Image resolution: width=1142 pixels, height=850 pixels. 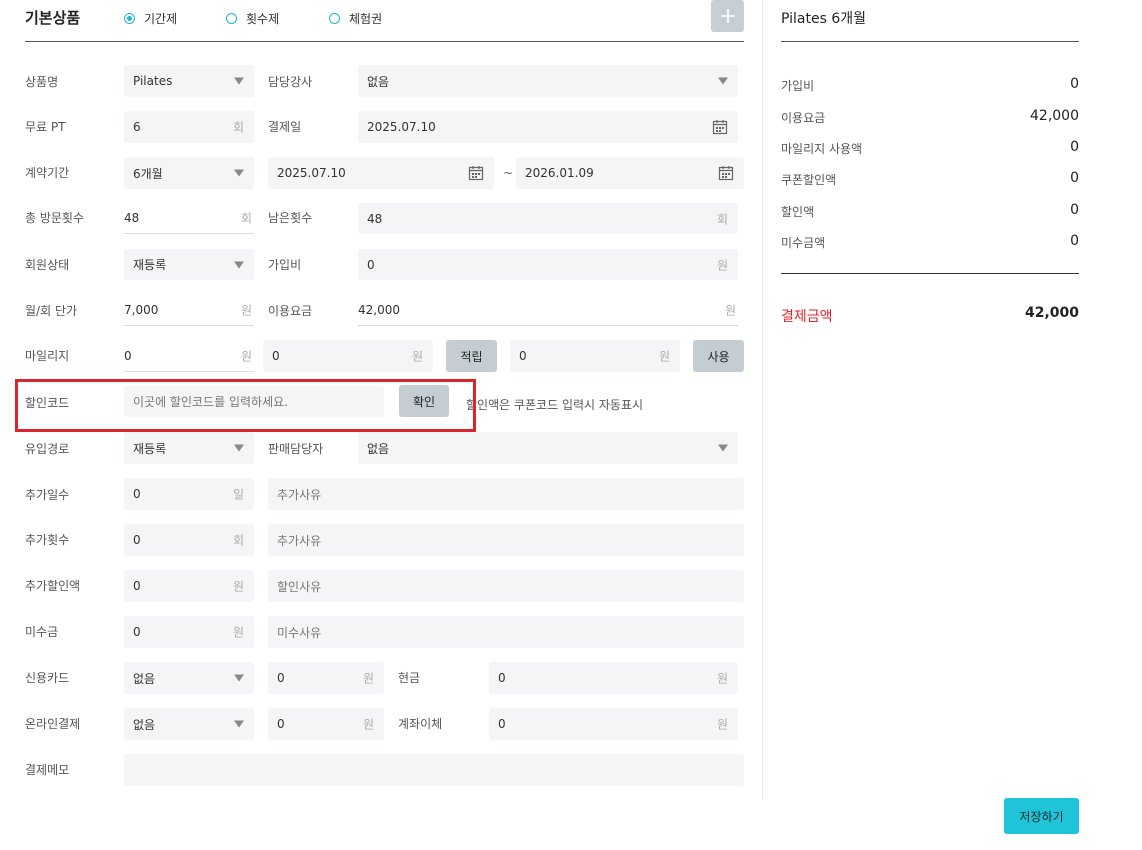 What do you see at coordinates (53, 18) in the screenshot?
I see `section-title: 기본상품` at bounding box center [53, 18].